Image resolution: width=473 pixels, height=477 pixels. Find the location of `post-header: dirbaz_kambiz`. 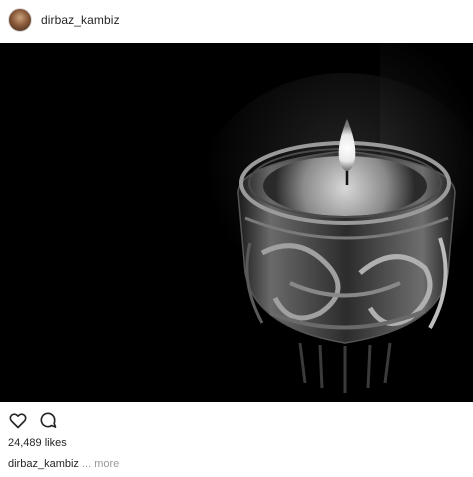

post-header: dirbaz_kambiz is located at coordinates (236, 20).